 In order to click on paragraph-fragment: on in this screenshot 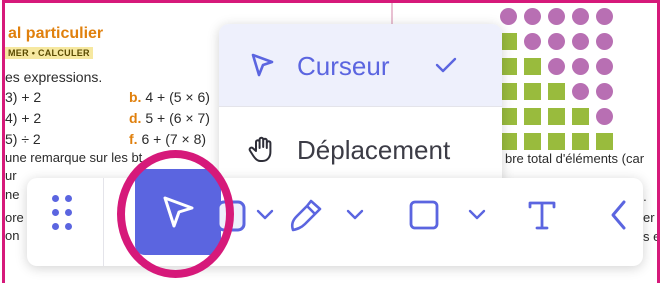, I will do `click(12, 235)`.